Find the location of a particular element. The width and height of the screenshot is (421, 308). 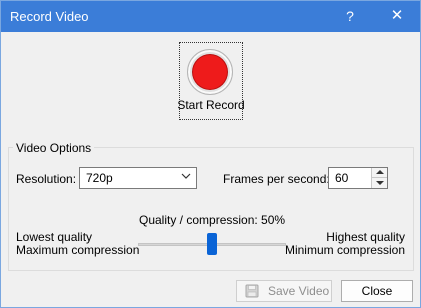

help-button: ? is located at coordinates (350, 16).